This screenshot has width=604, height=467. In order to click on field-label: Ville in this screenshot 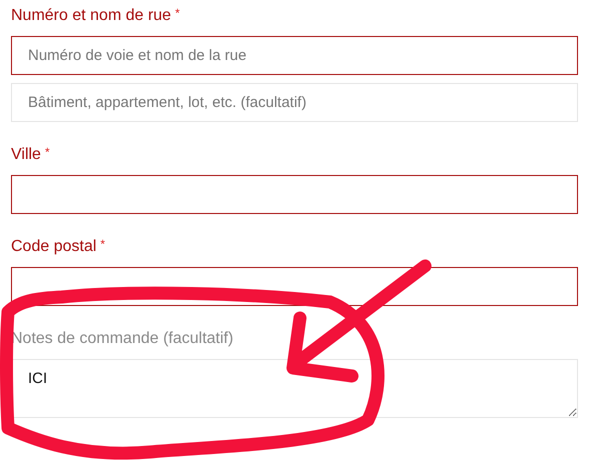, I will do `click(26, 155)`.